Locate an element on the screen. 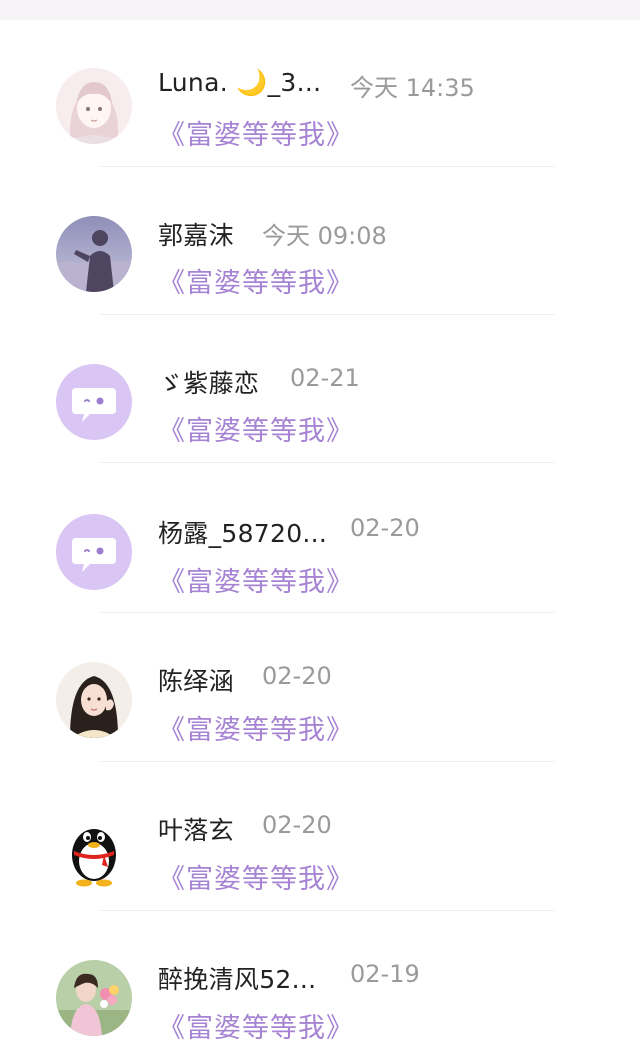  conversation-item: 杨露_58720... 02-20 《富婆等等我》 is located at coordinates (320, 521).